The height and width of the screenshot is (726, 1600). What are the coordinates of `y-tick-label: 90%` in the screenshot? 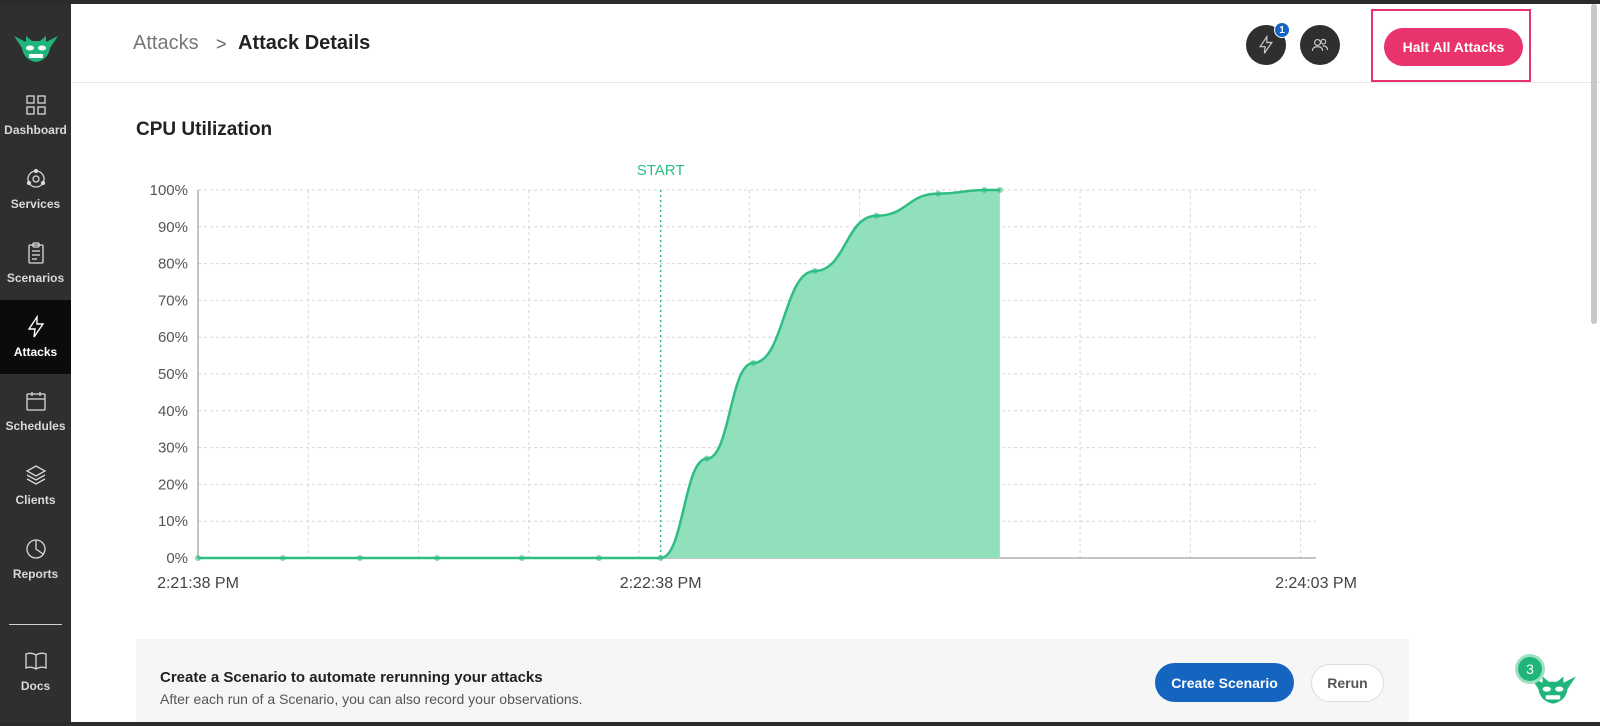 It's located at (173, 227).